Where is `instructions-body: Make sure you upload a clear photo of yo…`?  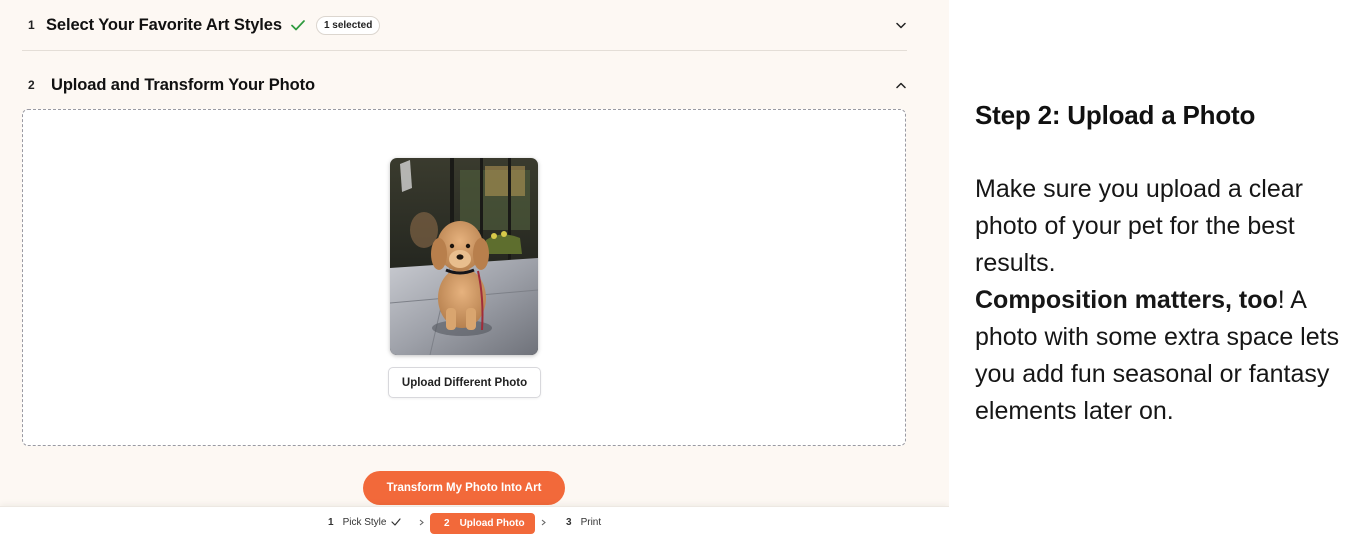 instructions-body: Make sure you upload a clear photo of yo… is located at coordinates (1170, 300).